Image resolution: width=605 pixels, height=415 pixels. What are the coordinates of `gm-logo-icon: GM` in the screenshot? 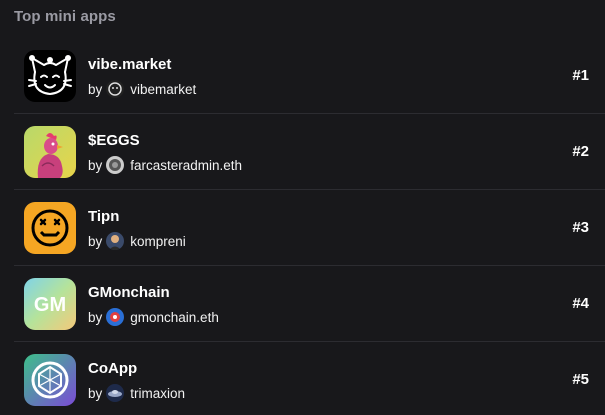 It's located at (50, 304).